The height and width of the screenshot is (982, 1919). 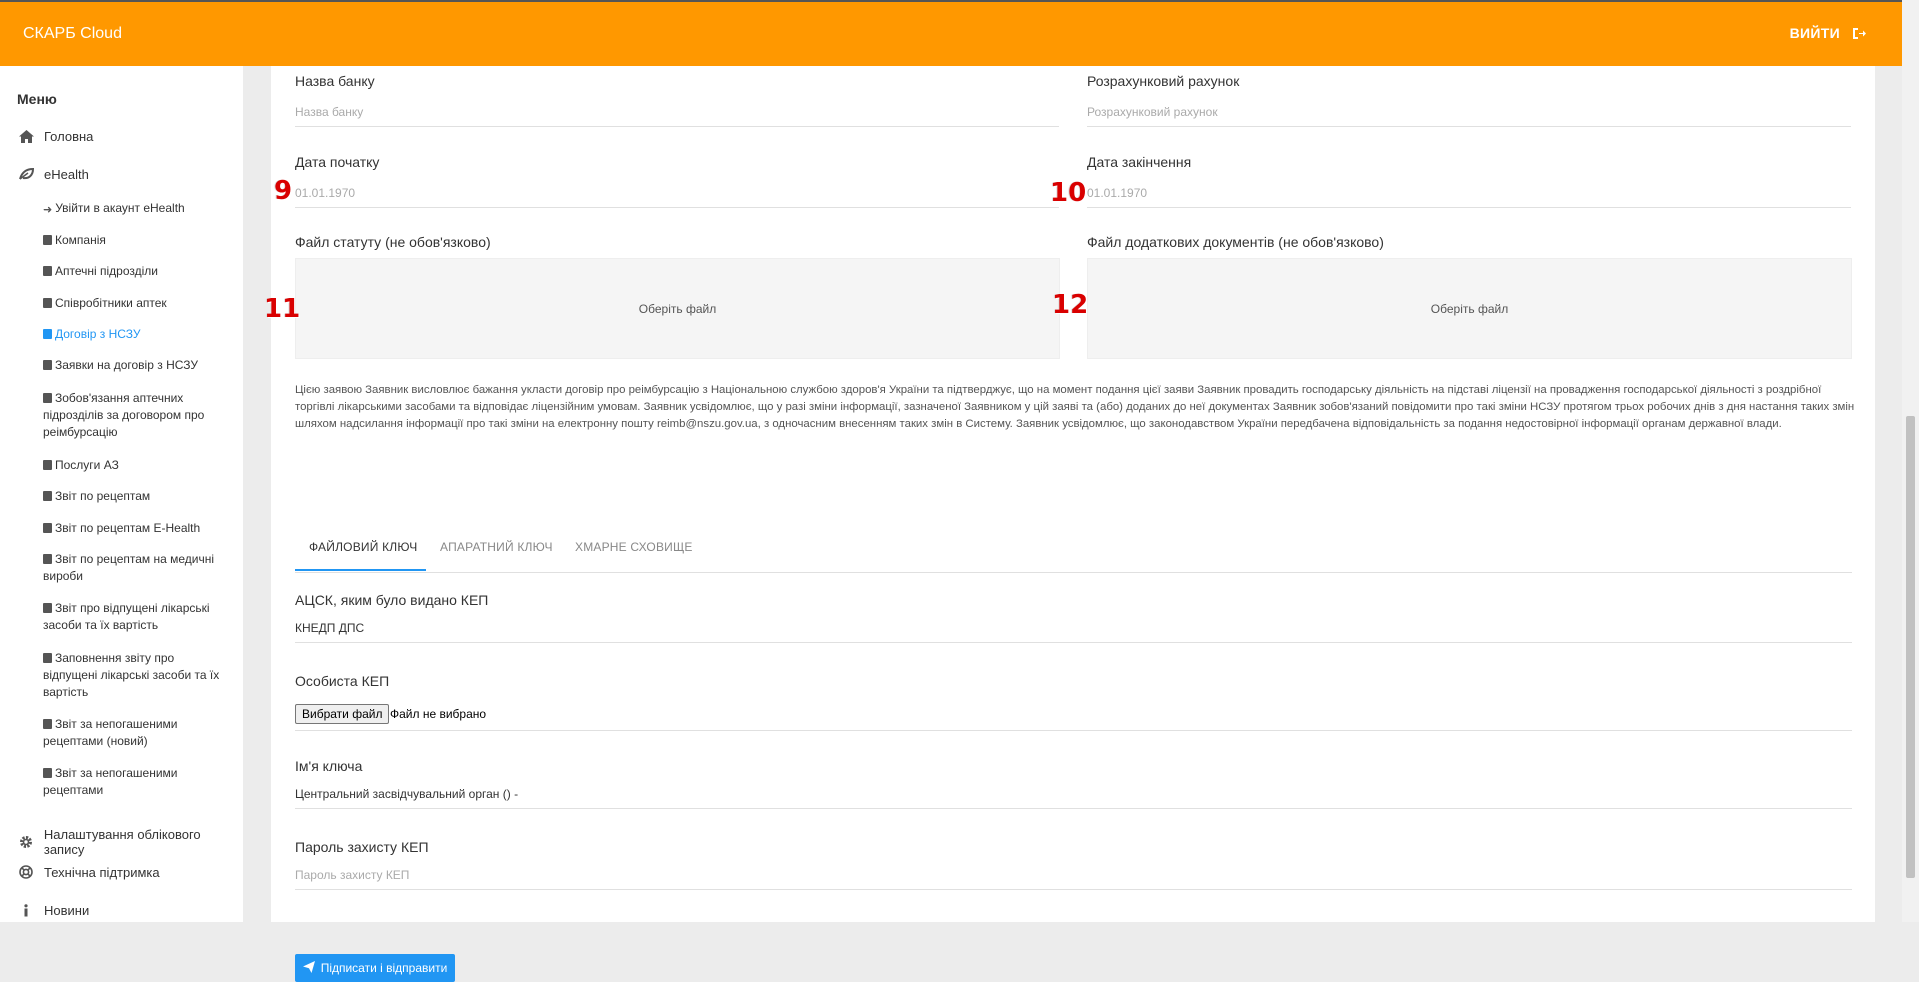 I want to click on key-name-label: Ім'я ключа, so click(x=329, y=766).